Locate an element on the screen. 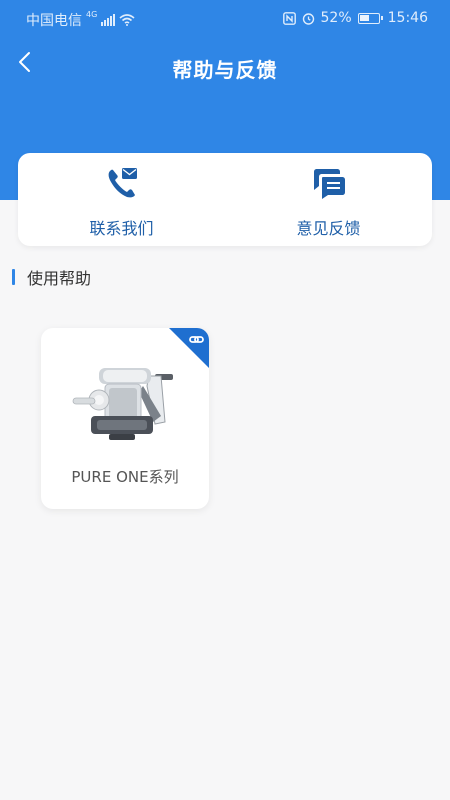 The height and width of the screenshot is (800, 450). feedback-button: 意见反馈 is located at coordinates (328, 199).